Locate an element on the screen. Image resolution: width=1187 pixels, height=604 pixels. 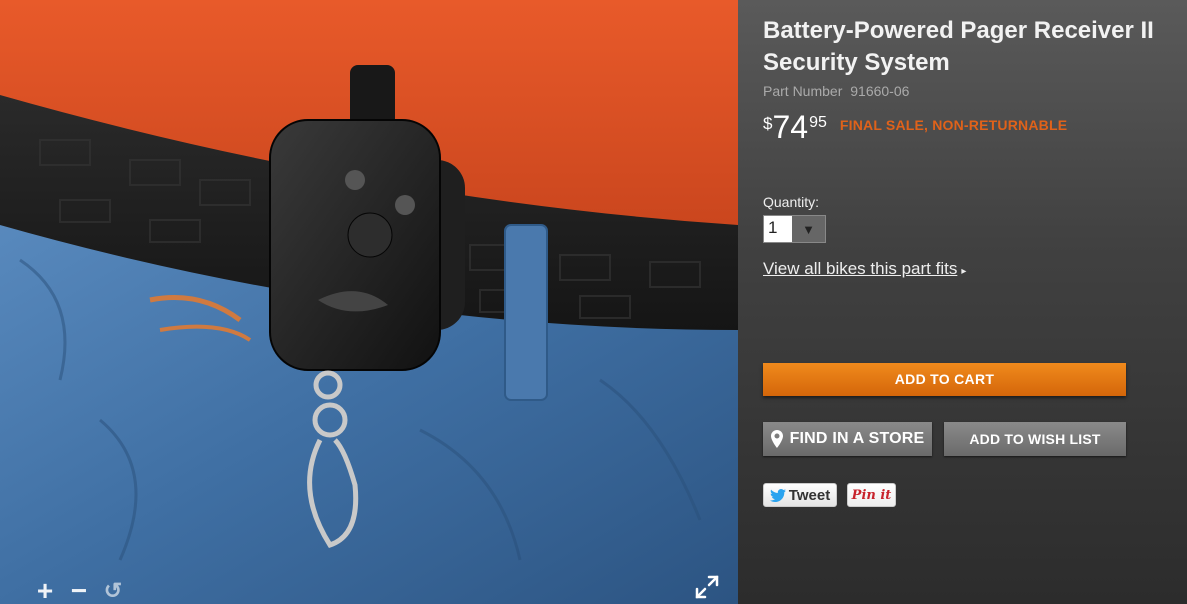
price: $ 74 95 is located at coordinates (795, 127).